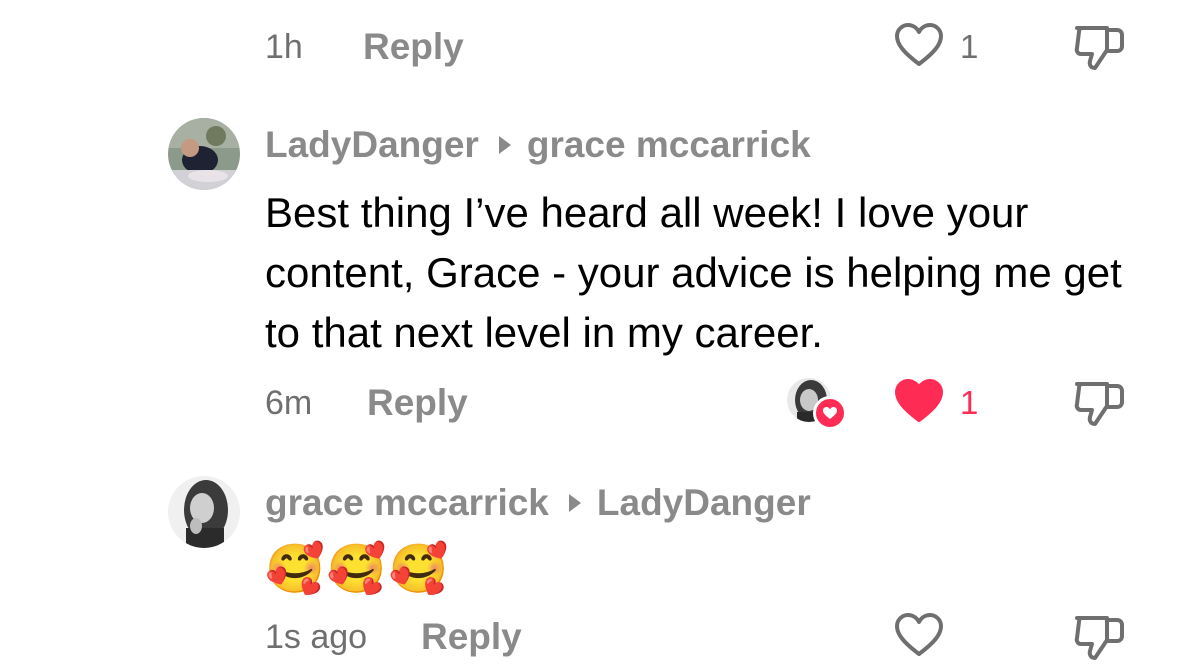 This screenshot has height=667, width=1179. I want to click on creator-heart-icon, so click(830, 413).